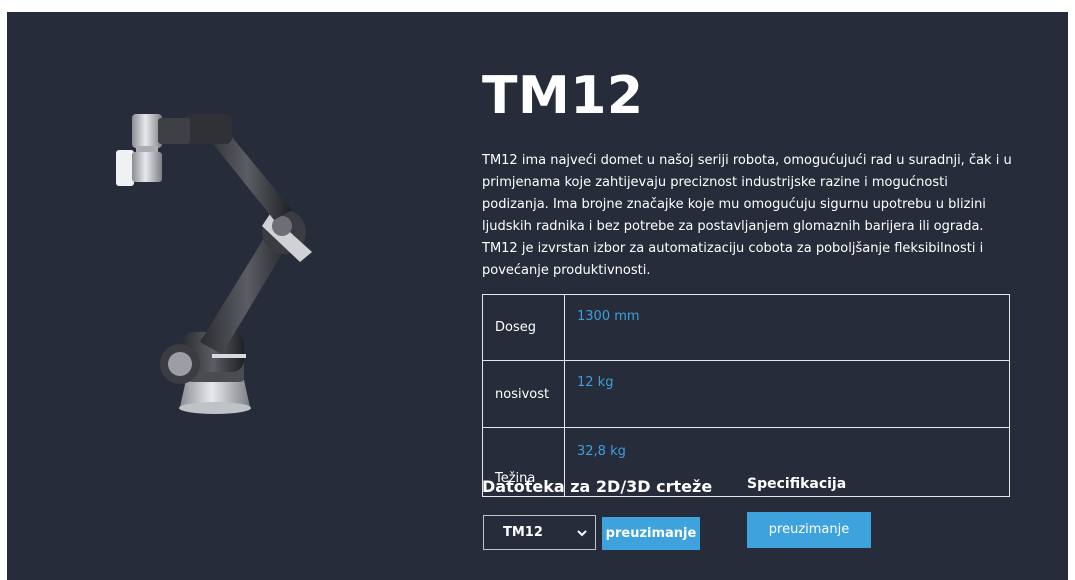  I want to click on model-select: TM12, so click(539, 532).